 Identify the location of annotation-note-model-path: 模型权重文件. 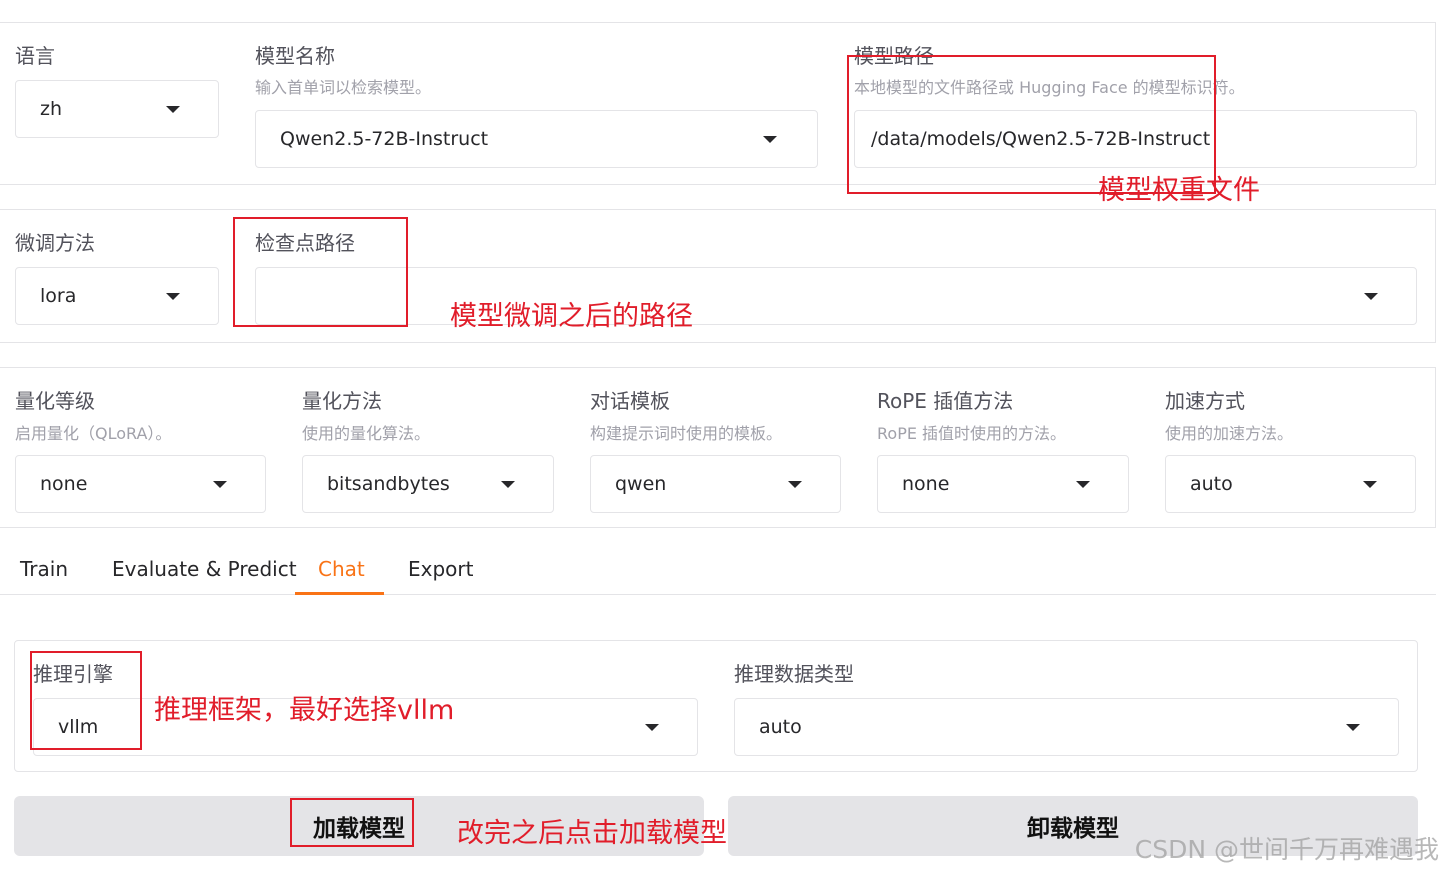
(1179, 190).